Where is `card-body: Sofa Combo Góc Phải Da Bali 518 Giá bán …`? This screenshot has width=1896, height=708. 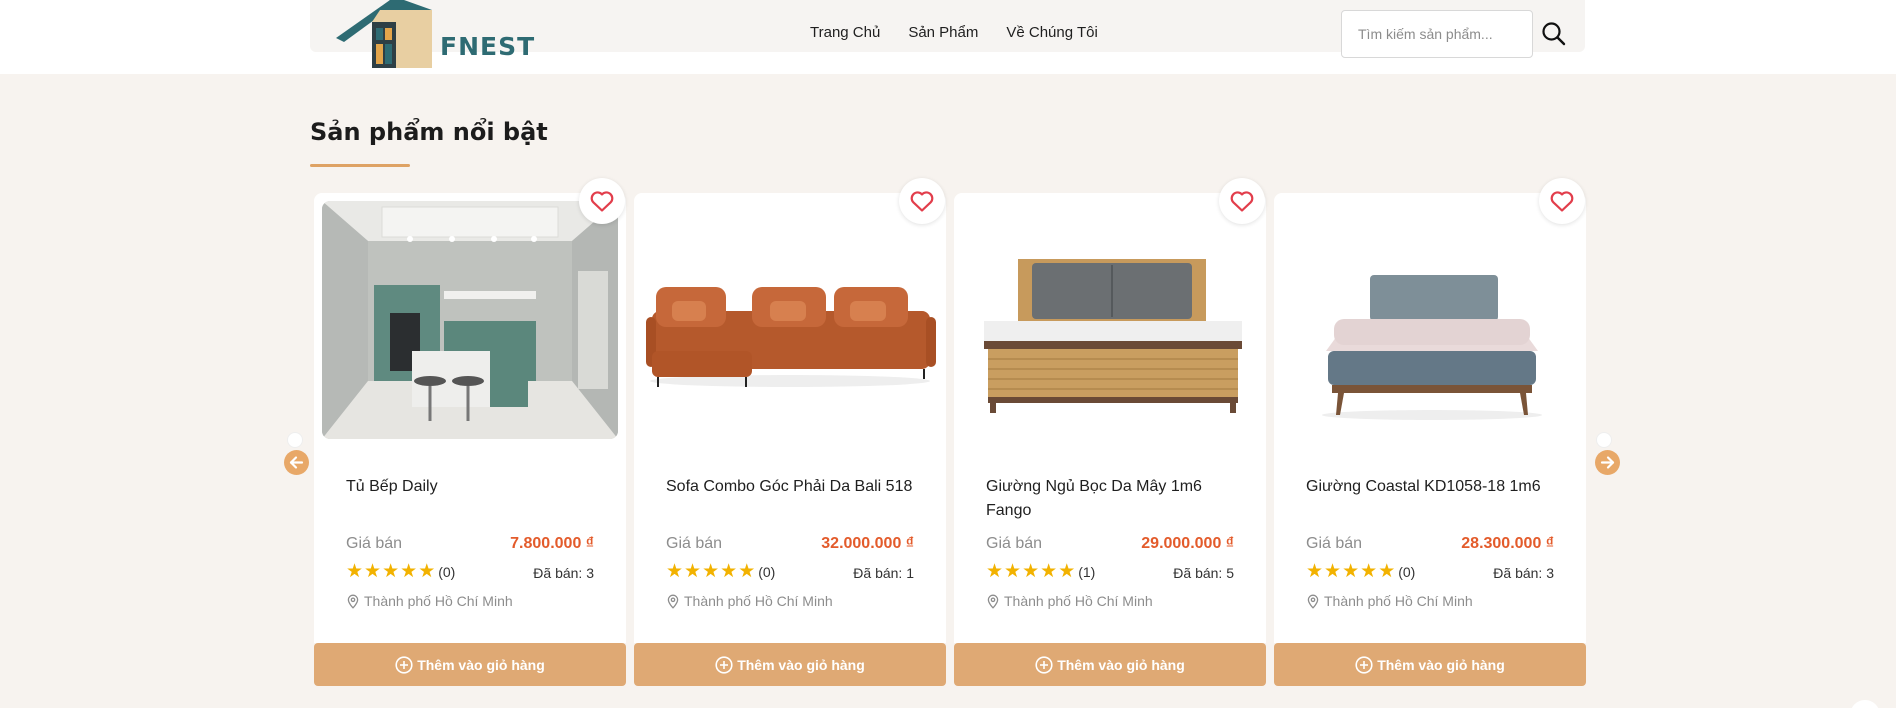
card-body: Sofa Combo Góc Phải Da Bali 518 Giá bán … is located at coordinates (790, 418).